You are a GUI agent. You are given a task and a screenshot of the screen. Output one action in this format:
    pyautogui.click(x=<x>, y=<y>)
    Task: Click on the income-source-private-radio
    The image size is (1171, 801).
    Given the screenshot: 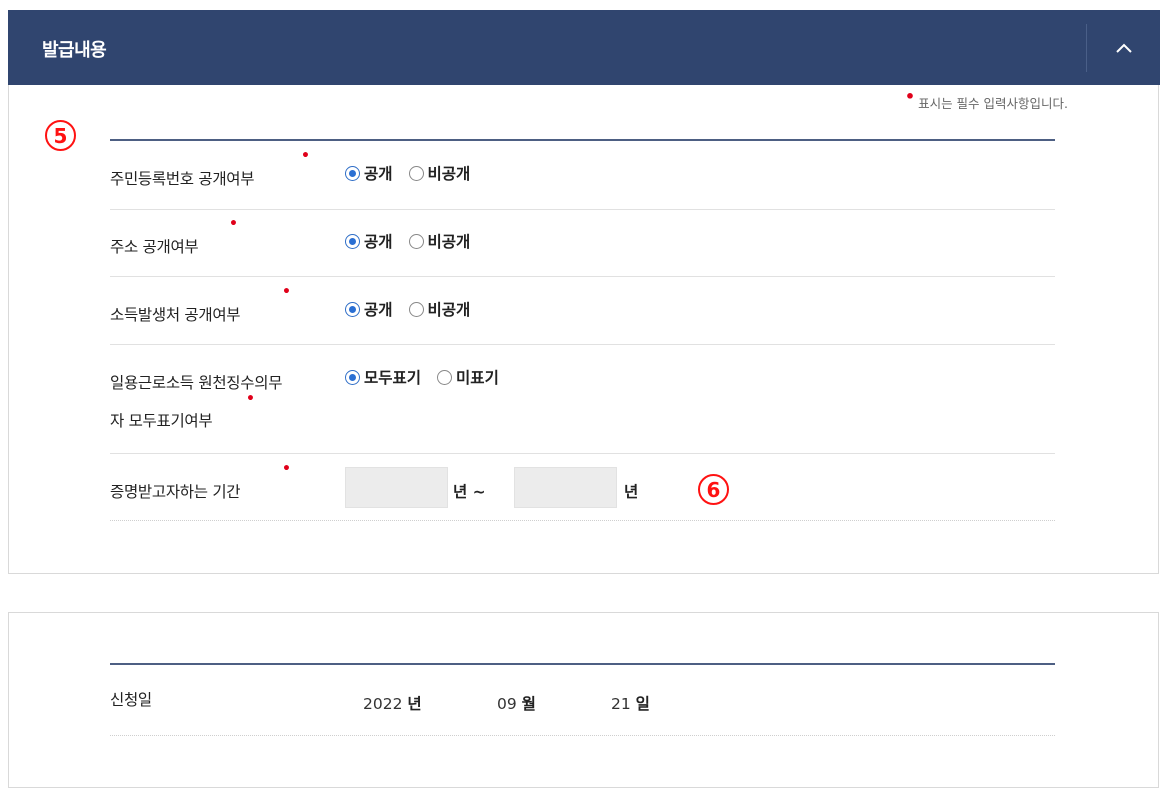 What is the action you would take?
    pyautogui.click(x=416, y=309)
    